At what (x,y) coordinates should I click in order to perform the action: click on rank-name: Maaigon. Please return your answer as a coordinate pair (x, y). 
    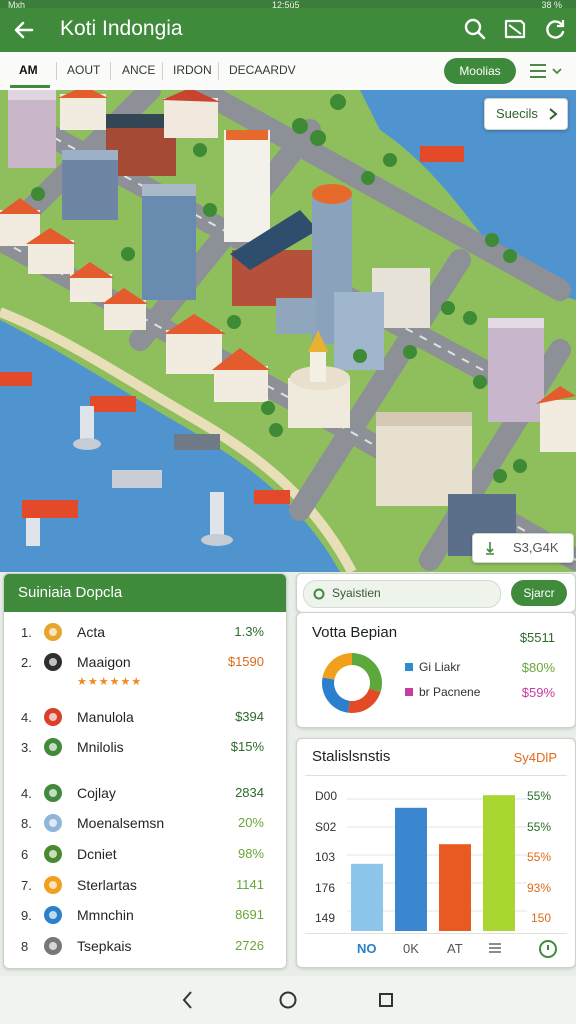
    Looking at the image, I should click on (104, 662).